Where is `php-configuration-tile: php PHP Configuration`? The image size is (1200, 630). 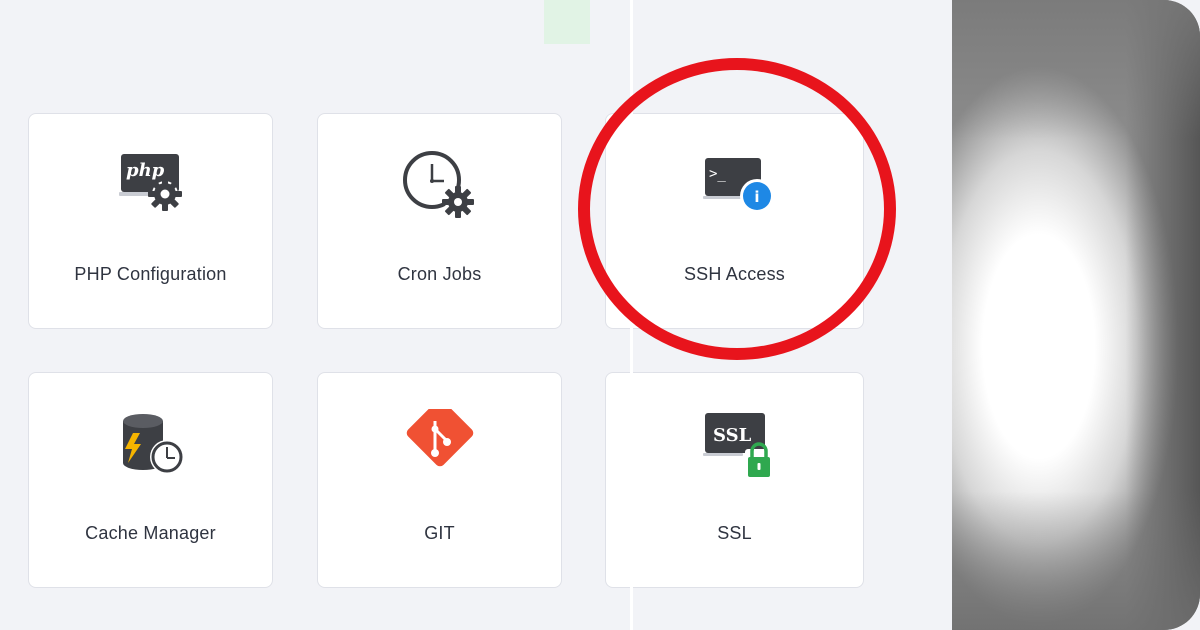 php-configuration-tile: php PHP Configuration is located at coordinates (150, 221).